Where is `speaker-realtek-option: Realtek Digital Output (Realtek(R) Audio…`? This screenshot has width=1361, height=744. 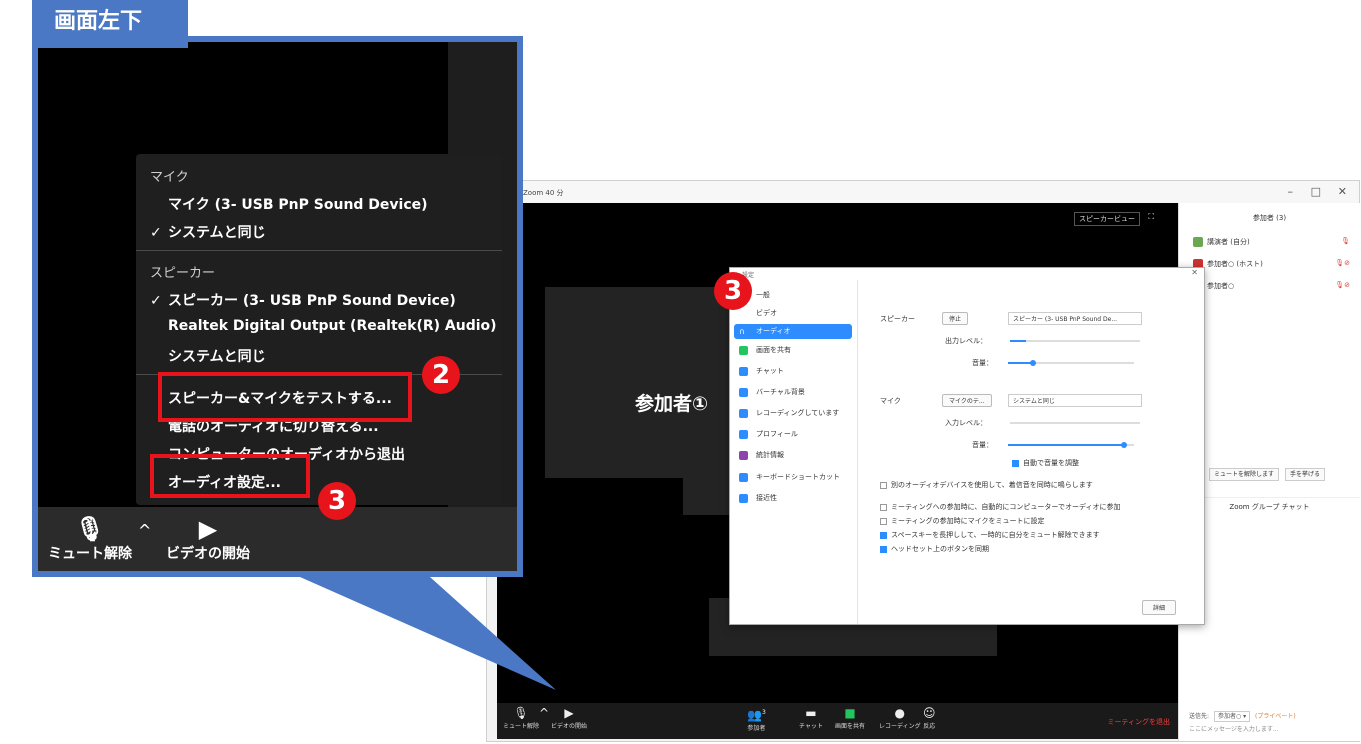
speaker-realtek-option: Realtek Digital Output (Realtek(R) Audio… is located at coordinates (323, 326).